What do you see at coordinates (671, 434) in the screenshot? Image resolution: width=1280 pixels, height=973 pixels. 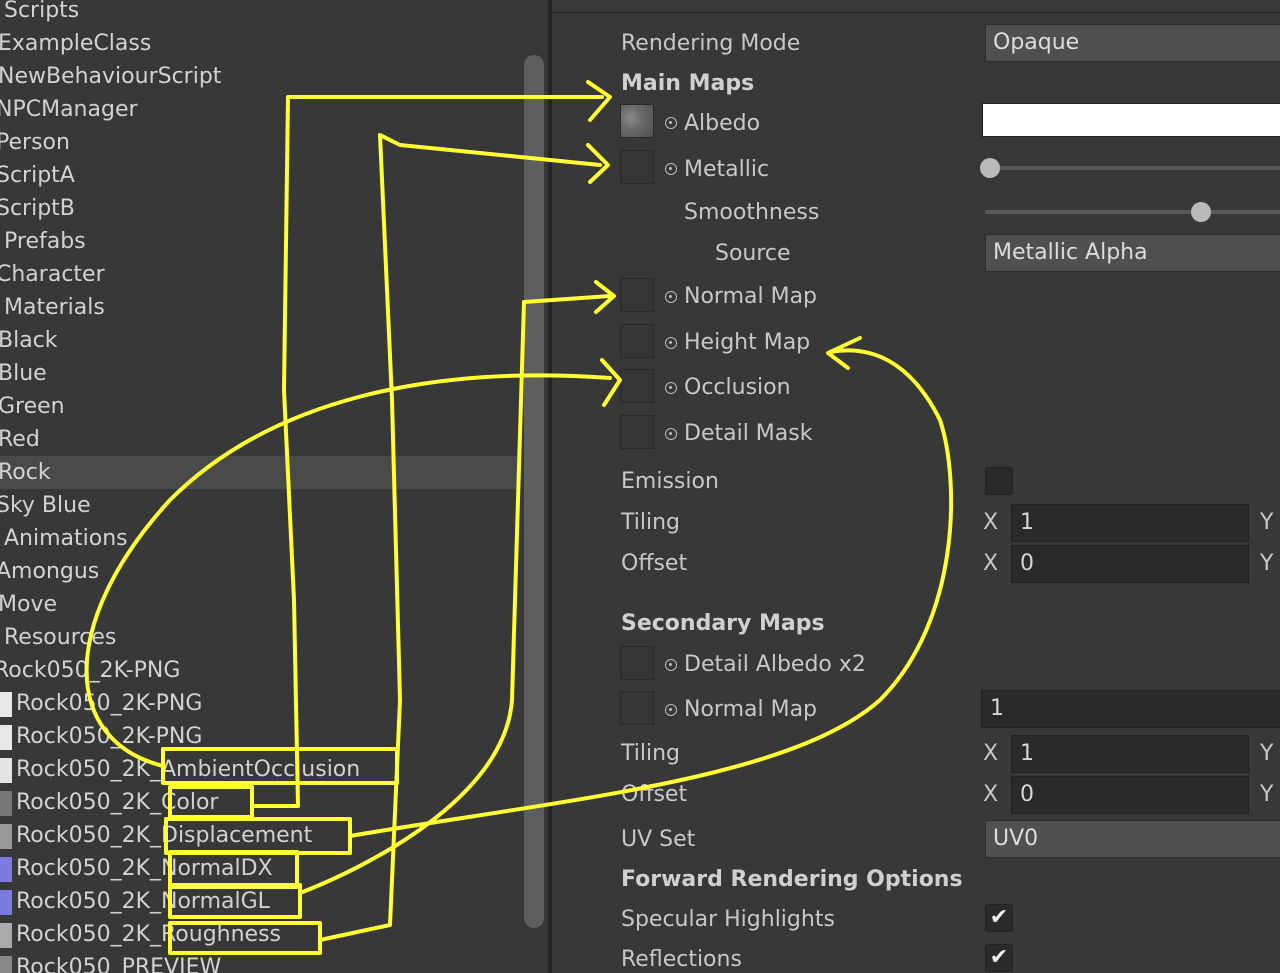 I see `detail-mask-picker-icon` at bounding box center [671, 434].